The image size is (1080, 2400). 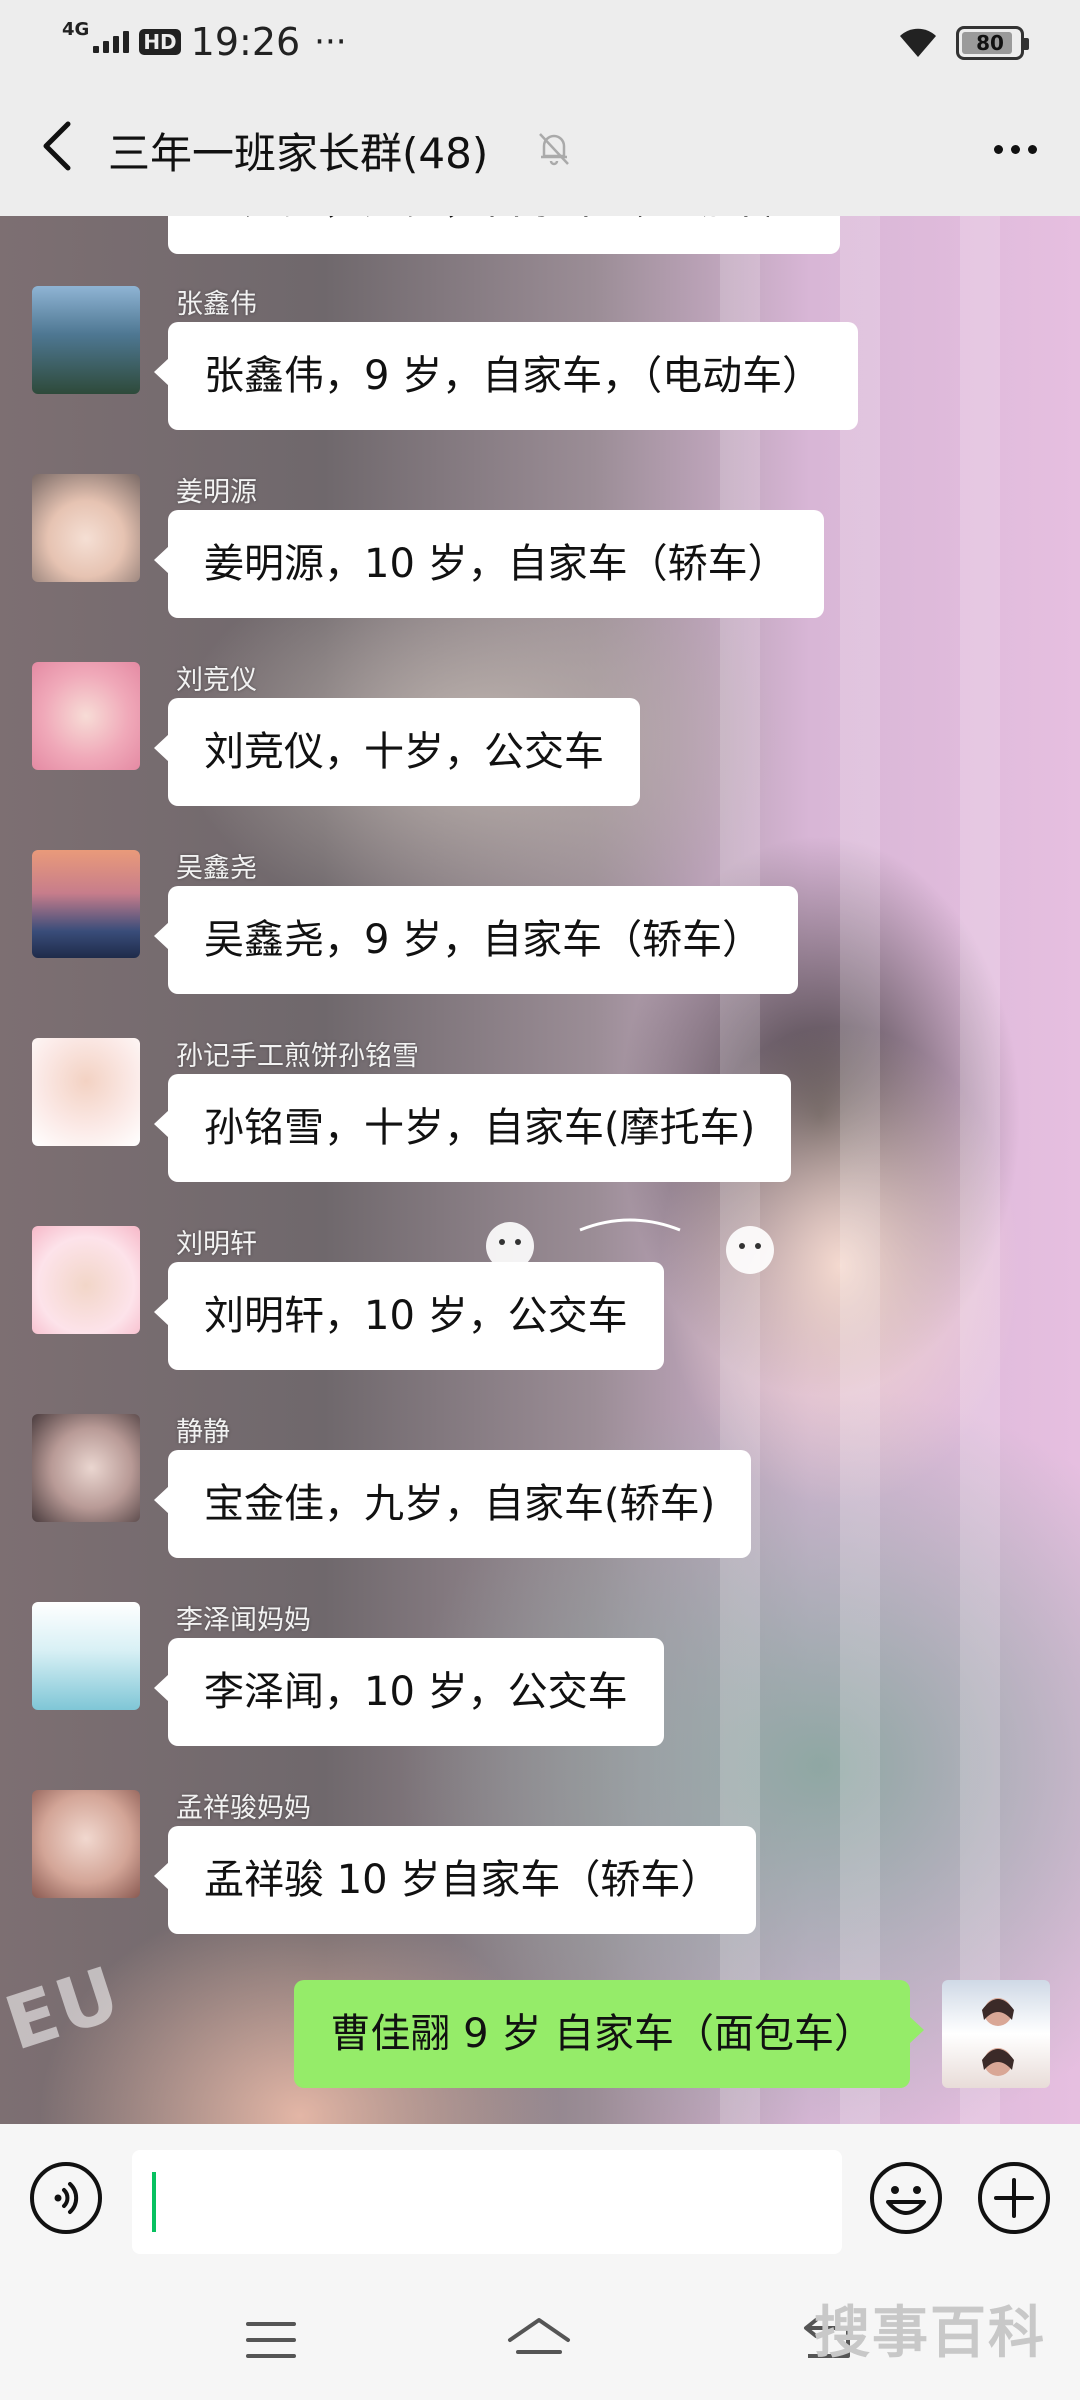 What do you see at coordinates (216, 304) in the screenshot?
I see `sender-name: 张鑫伟` at bounding box center [216, 304].